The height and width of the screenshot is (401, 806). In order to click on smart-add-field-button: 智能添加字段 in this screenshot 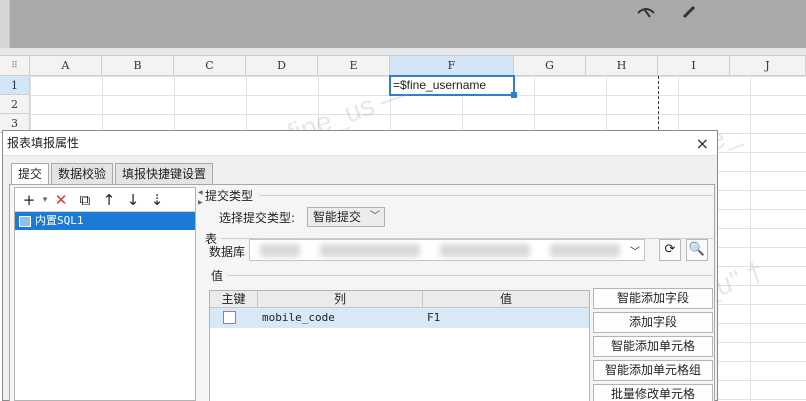, I will do `click(653, 298)`.